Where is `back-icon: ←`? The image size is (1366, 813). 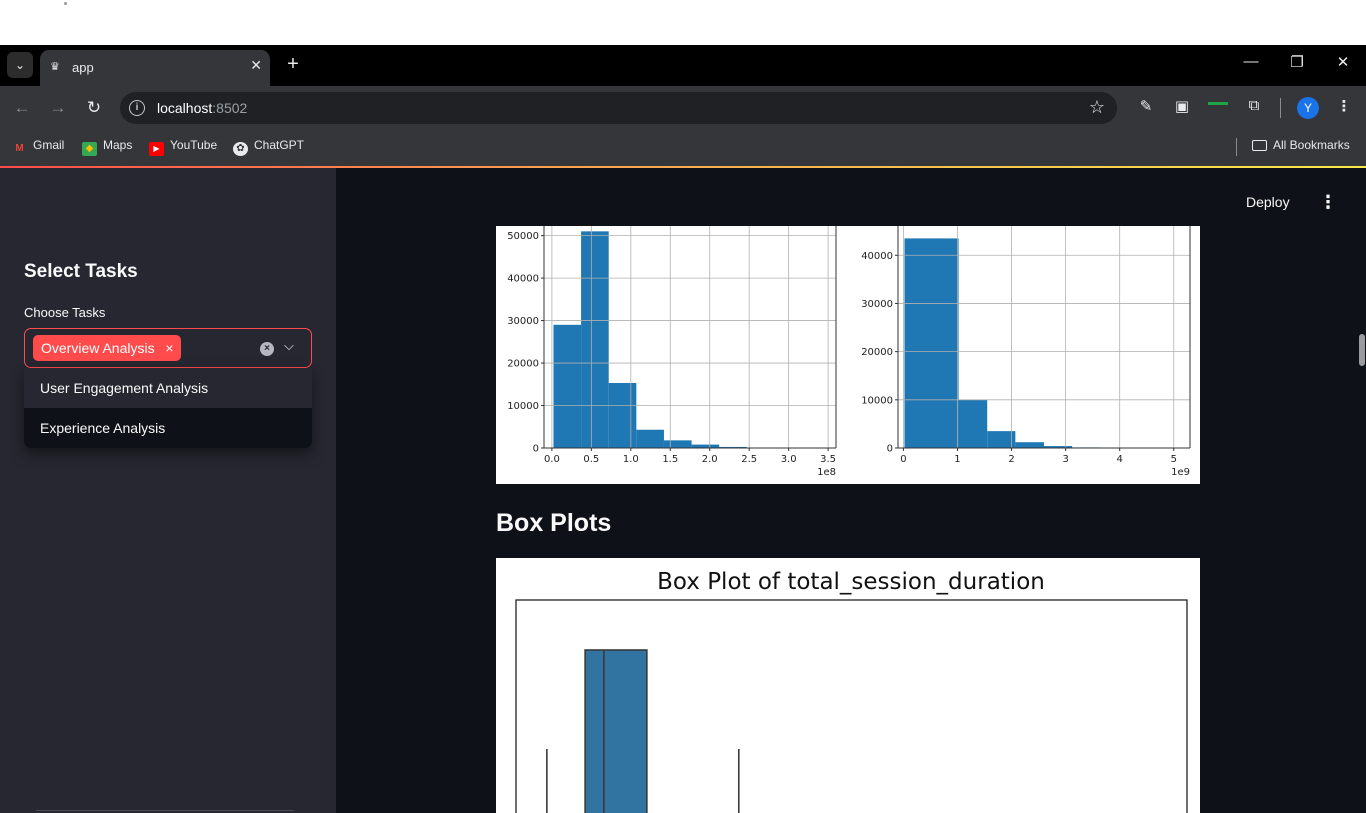
back-icon: ← is located at coordinates (22, 108).